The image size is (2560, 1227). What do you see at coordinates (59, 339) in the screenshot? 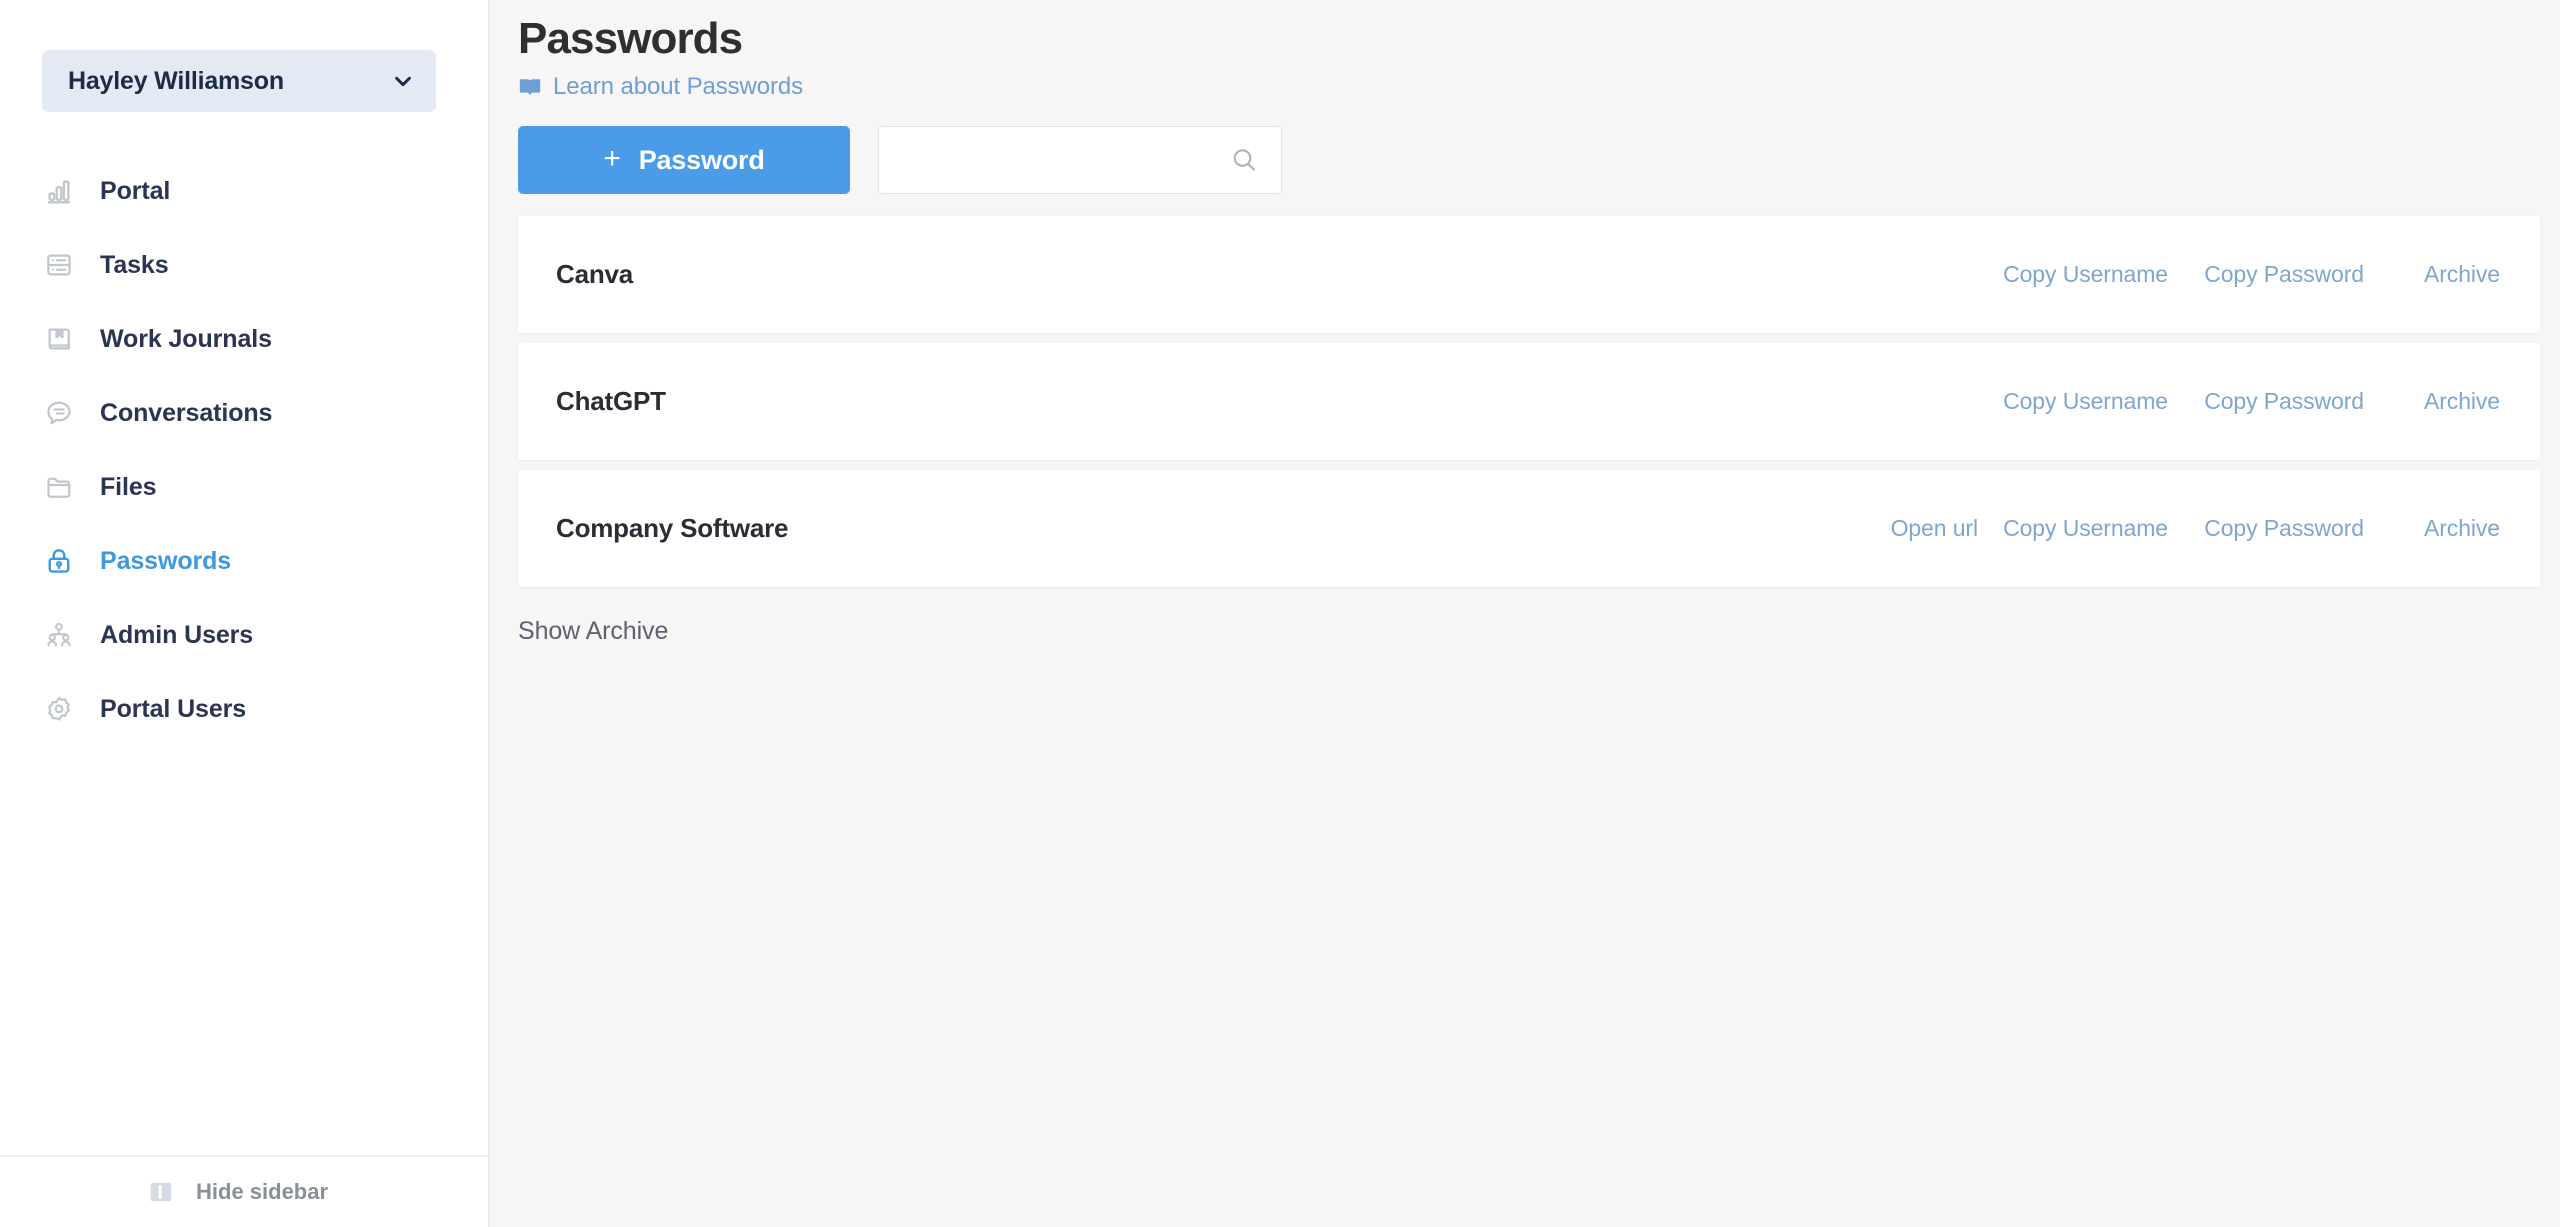
I see `book-icon` at bounding box center [59, 339].